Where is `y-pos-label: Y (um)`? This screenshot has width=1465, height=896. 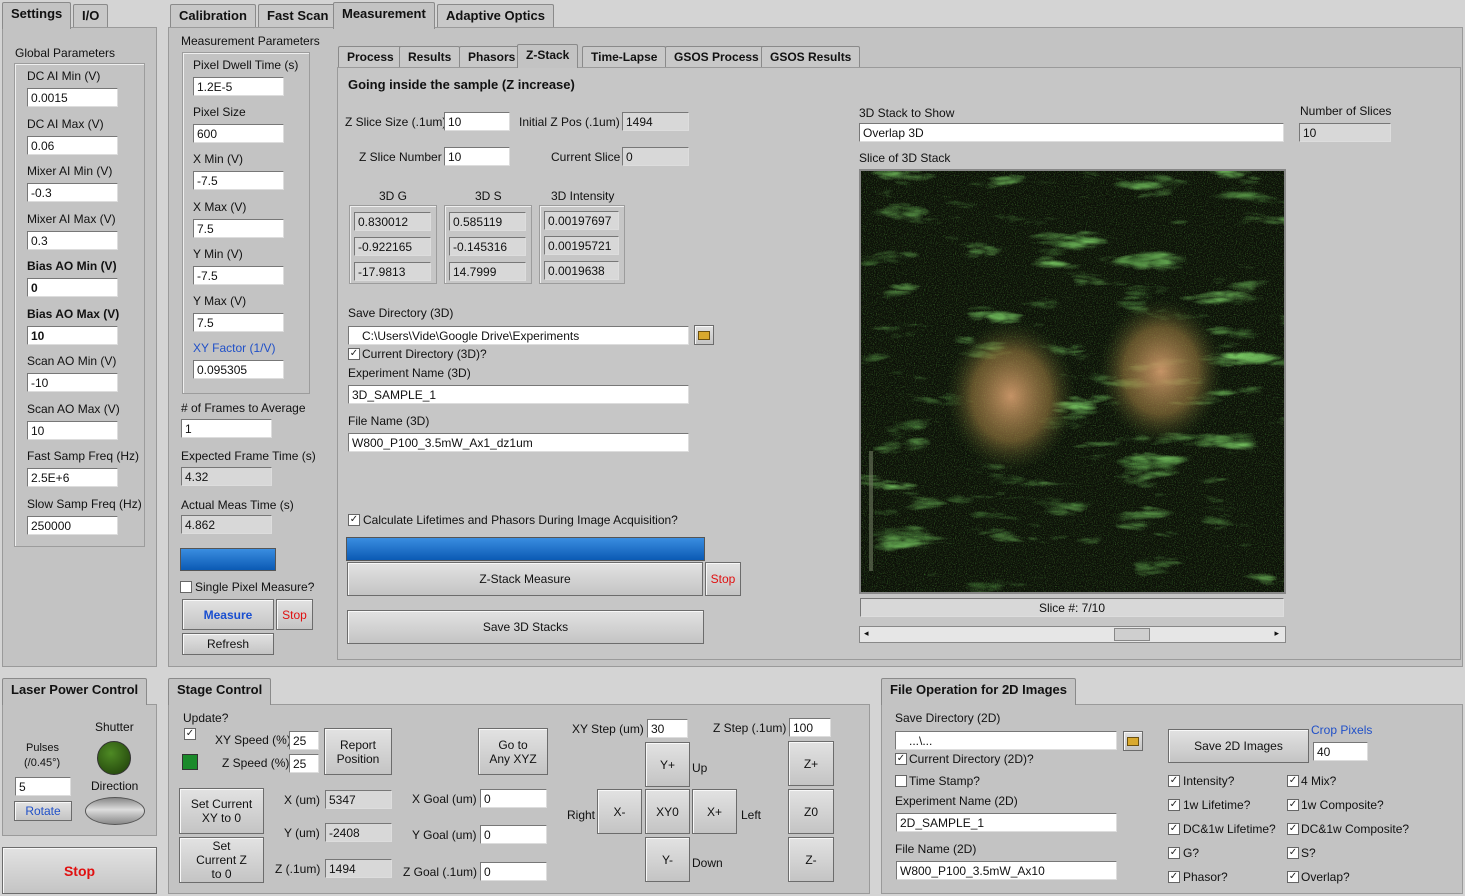
y-pos-label: Y (um) is located at coordinates (302, 833).